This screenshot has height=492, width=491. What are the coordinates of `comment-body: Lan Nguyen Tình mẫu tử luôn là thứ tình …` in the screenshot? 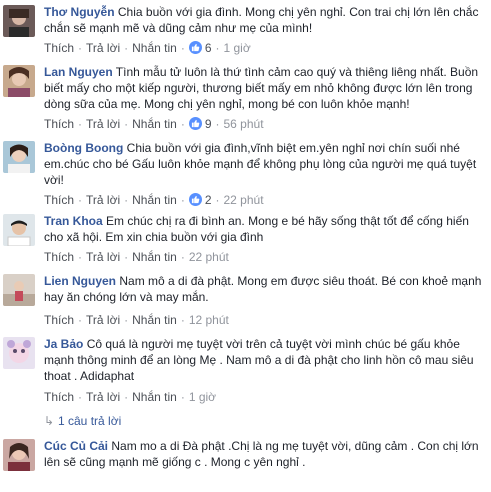 It's located at (264, 88).